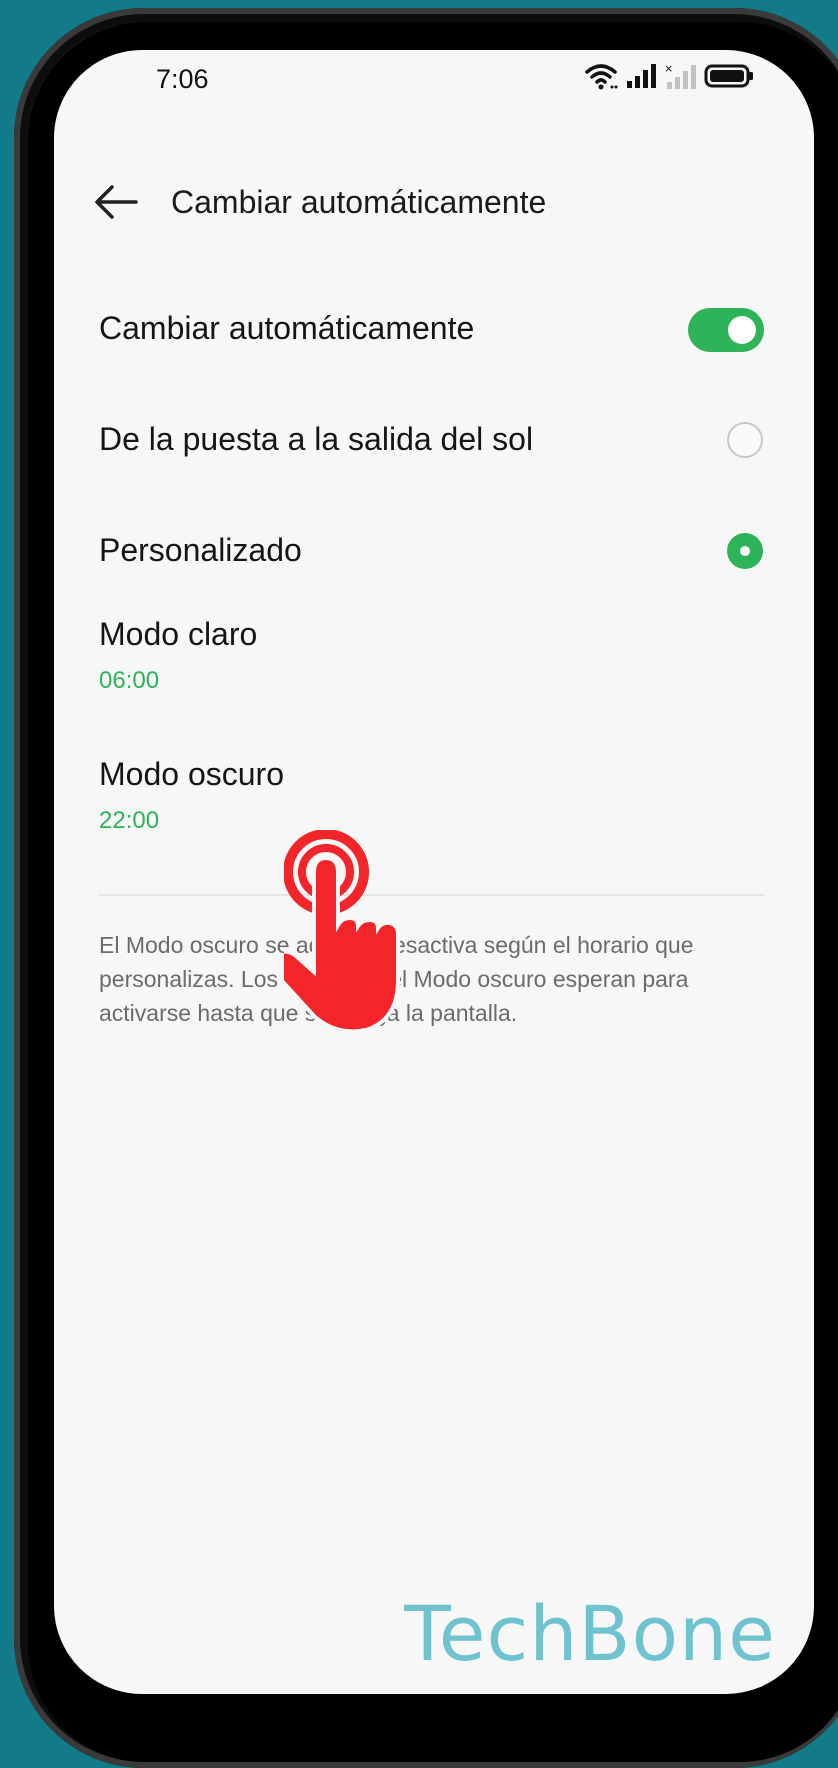  What do you see at coordinates (116, 202) in the screenshot?
I see `back-arrow-icon` at bounding box center [116, 202].